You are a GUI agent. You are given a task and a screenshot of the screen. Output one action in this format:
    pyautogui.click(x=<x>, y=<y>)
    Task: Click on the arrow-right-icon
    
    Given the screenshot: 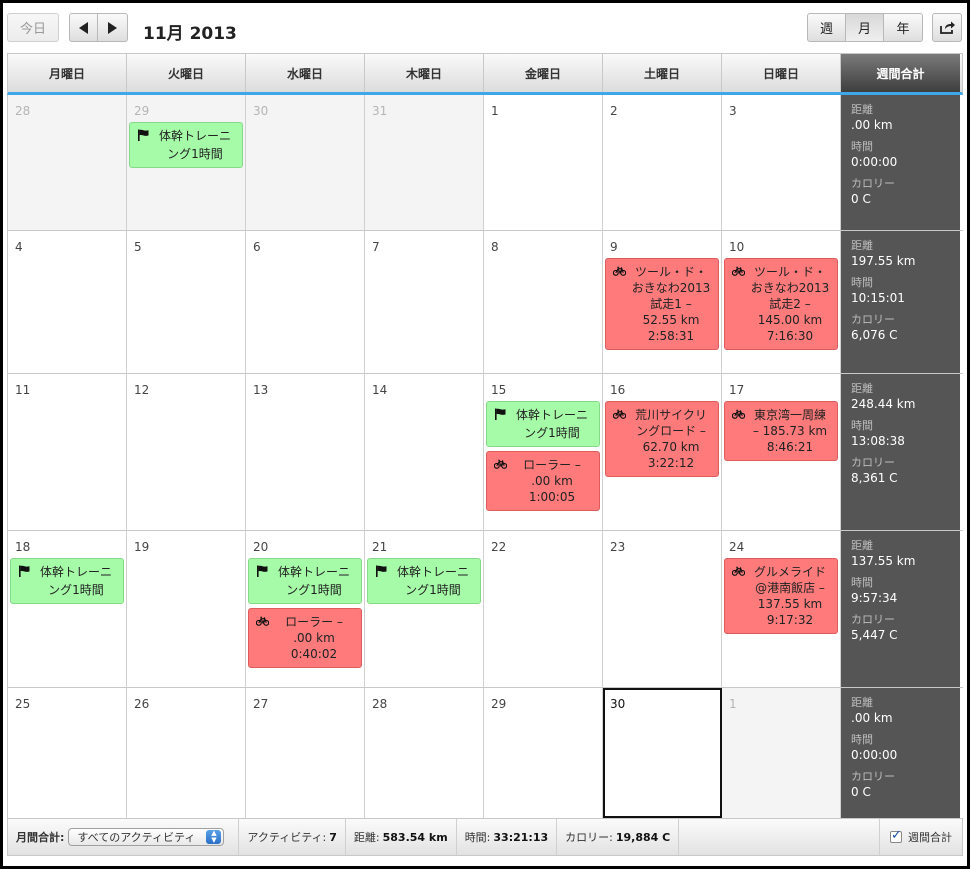 What is the action you would take?
    pyautogui.click(x=112, y=27)
    